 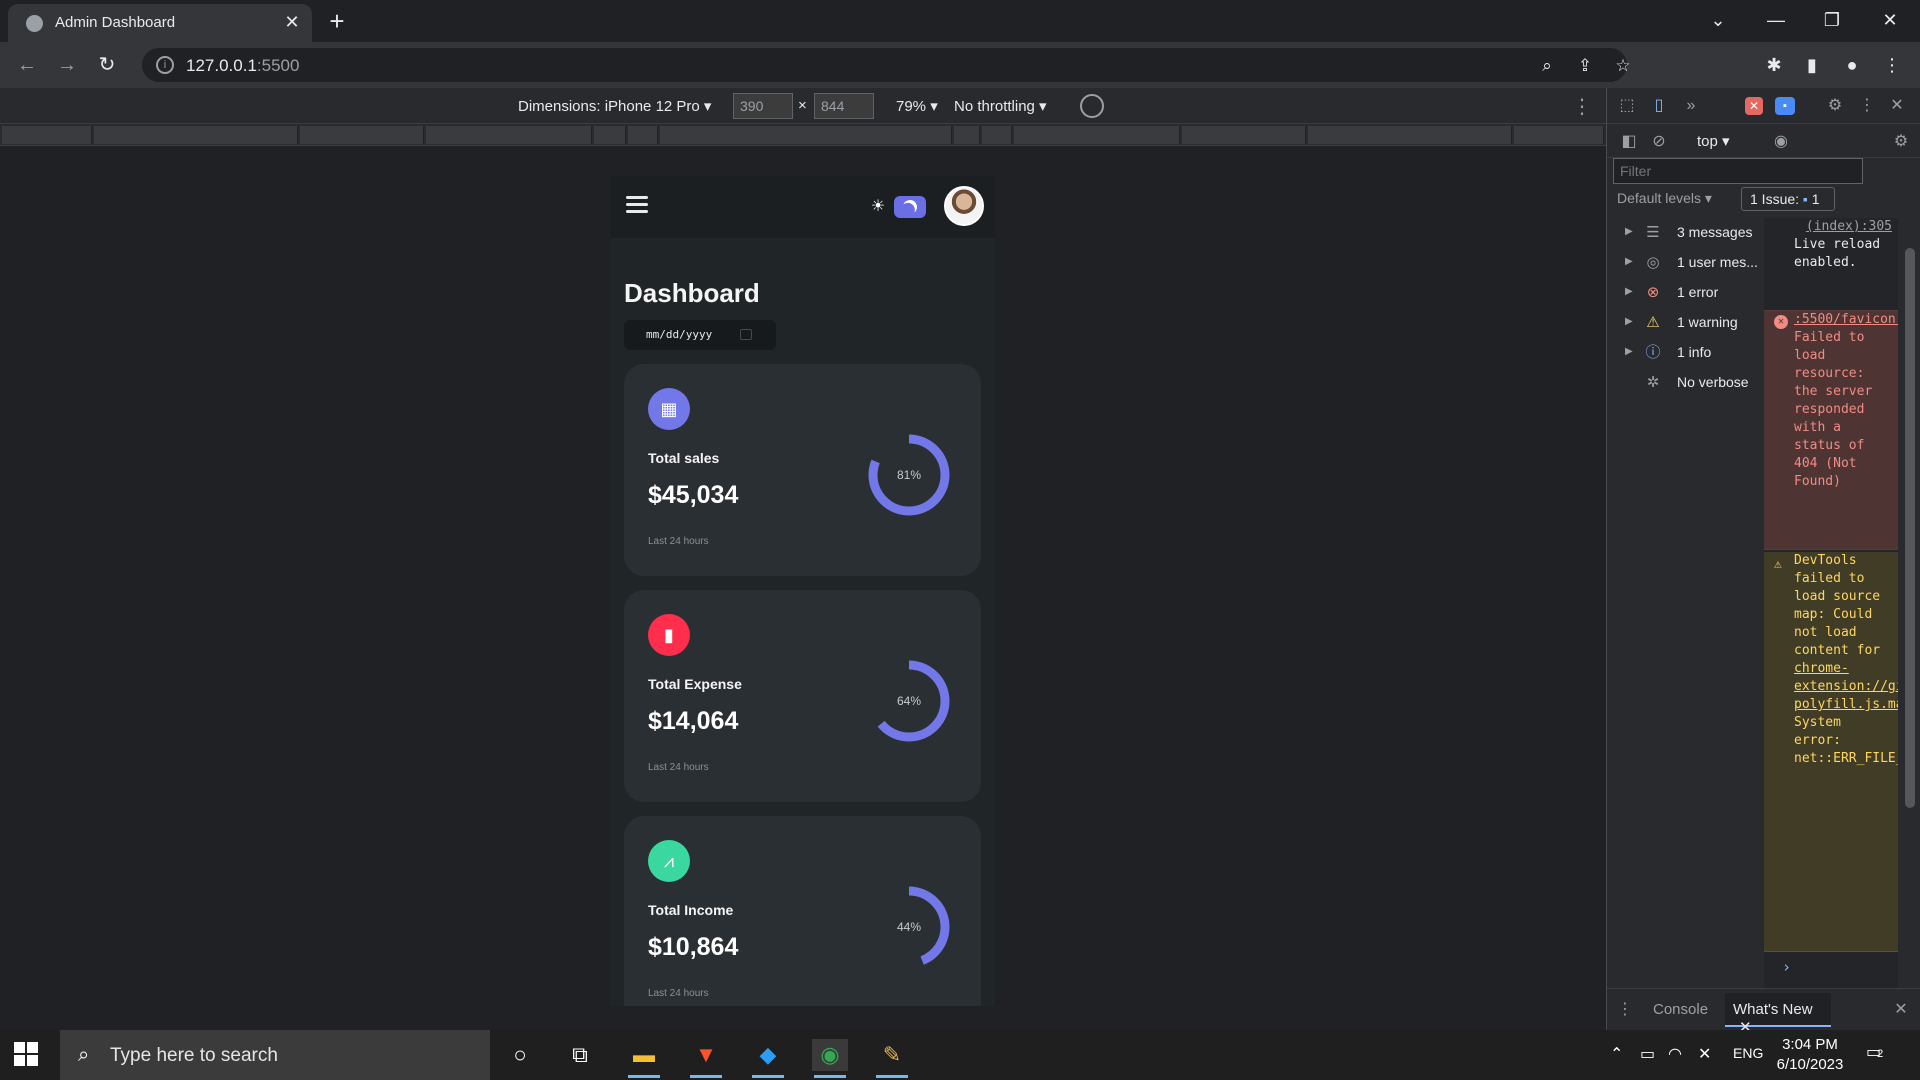 What do you see at coordinates (1585, 66) in the screenshot?
I see `share-icon: ⇪` at bounding box center [1585, 66].